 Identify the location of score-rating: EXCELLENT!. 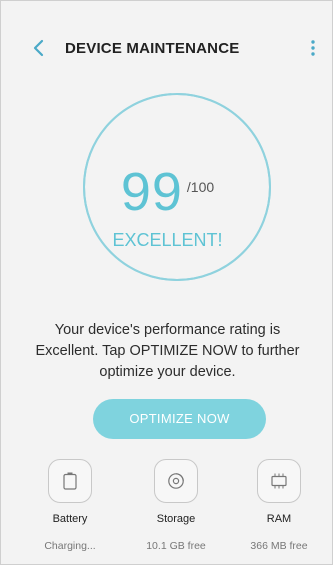
(167, 240).